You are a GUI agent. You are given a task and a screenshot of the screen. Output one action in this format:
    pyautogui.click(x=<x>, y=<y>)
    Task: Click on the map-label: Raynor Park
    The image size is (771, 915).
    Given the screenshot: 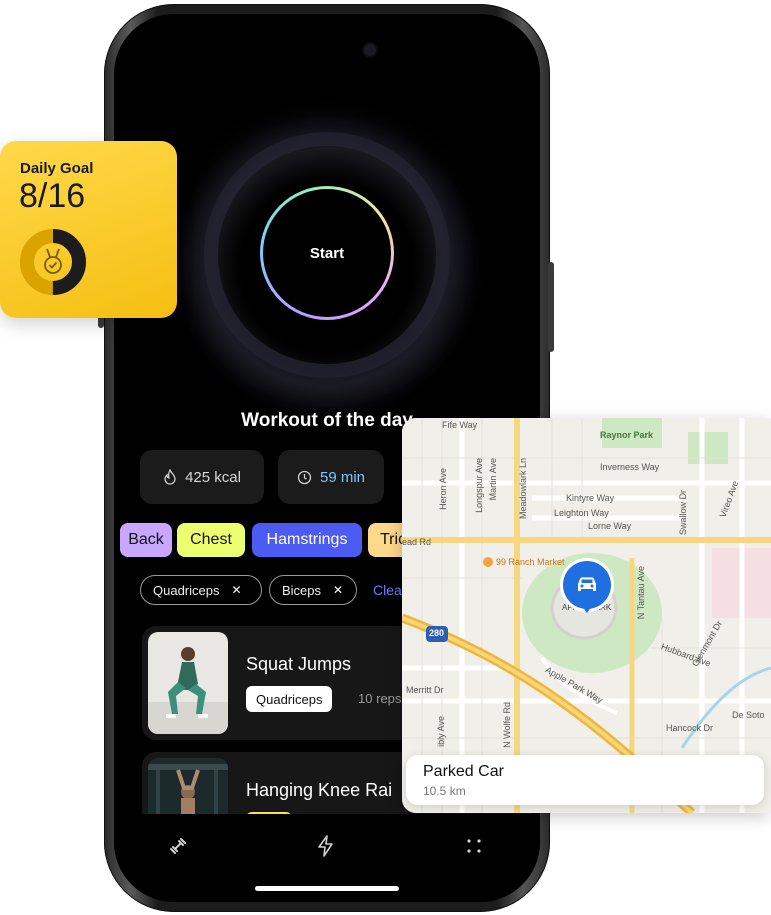 What is the action you would take?
    pyautogui.click(x=627, y=435)
    